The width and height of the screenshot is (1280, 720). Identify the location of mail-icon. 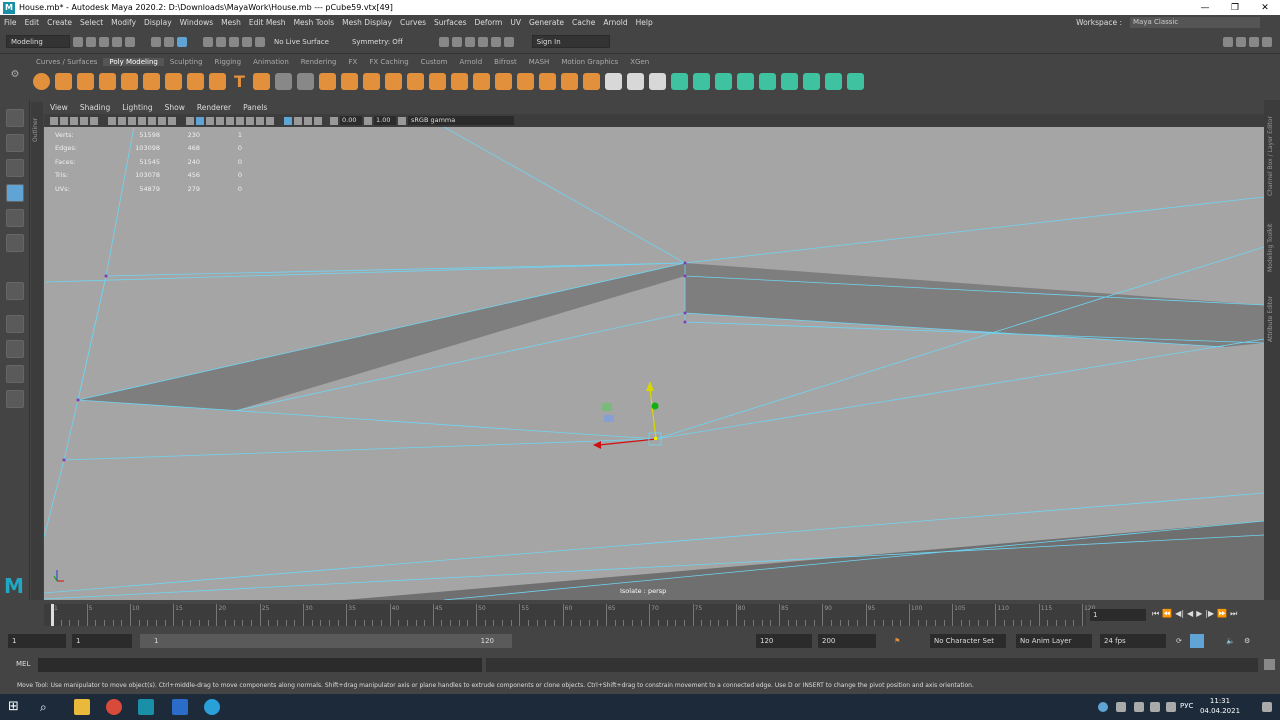
(180, 707).